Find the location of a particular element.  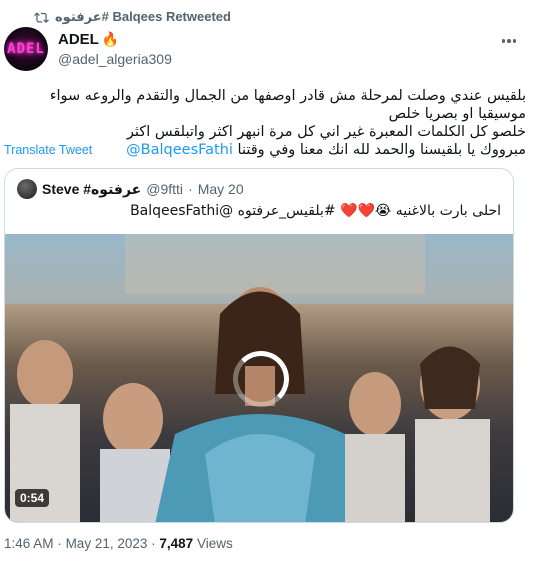

quote-author-name: Steve #عرفتوه is located at coordinates (91, 189).